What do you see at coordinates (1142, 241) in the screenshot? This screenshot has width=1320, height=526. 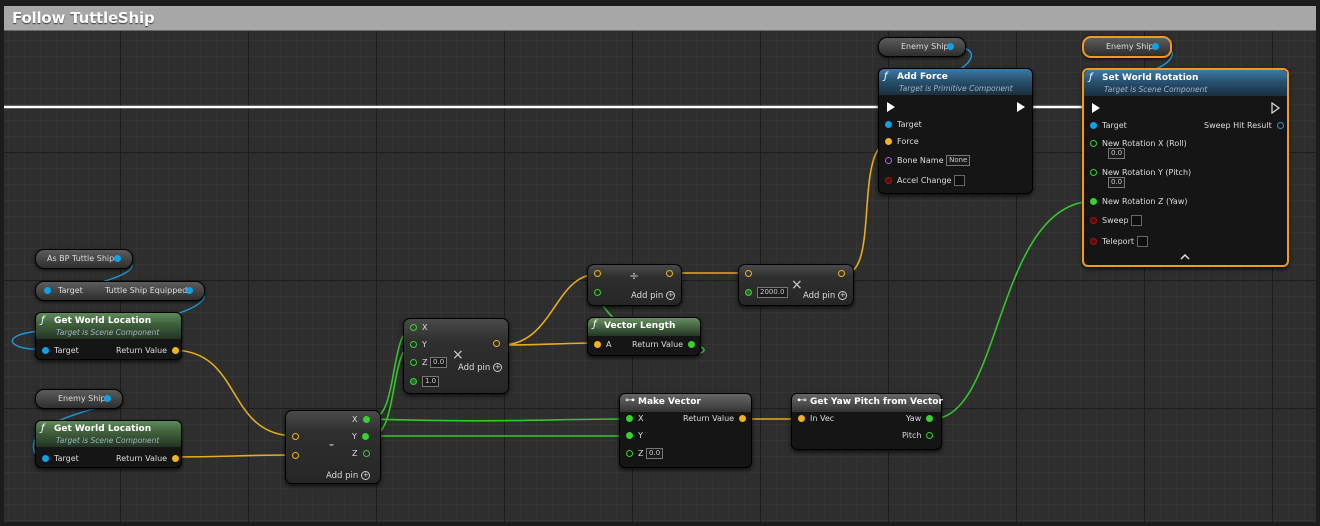 I see `teleport-checkbox` at bounding box center [1142, 241].